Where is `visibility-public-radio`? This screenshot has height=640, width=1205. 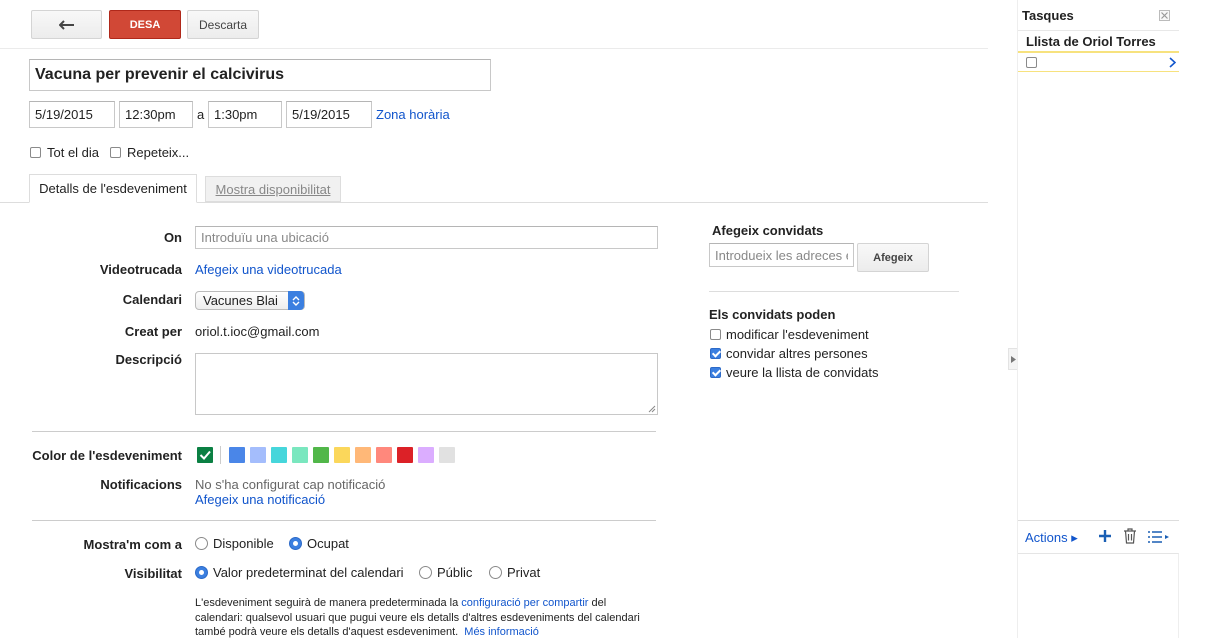
visibility-public-radio is located at coordinates (425, 572).